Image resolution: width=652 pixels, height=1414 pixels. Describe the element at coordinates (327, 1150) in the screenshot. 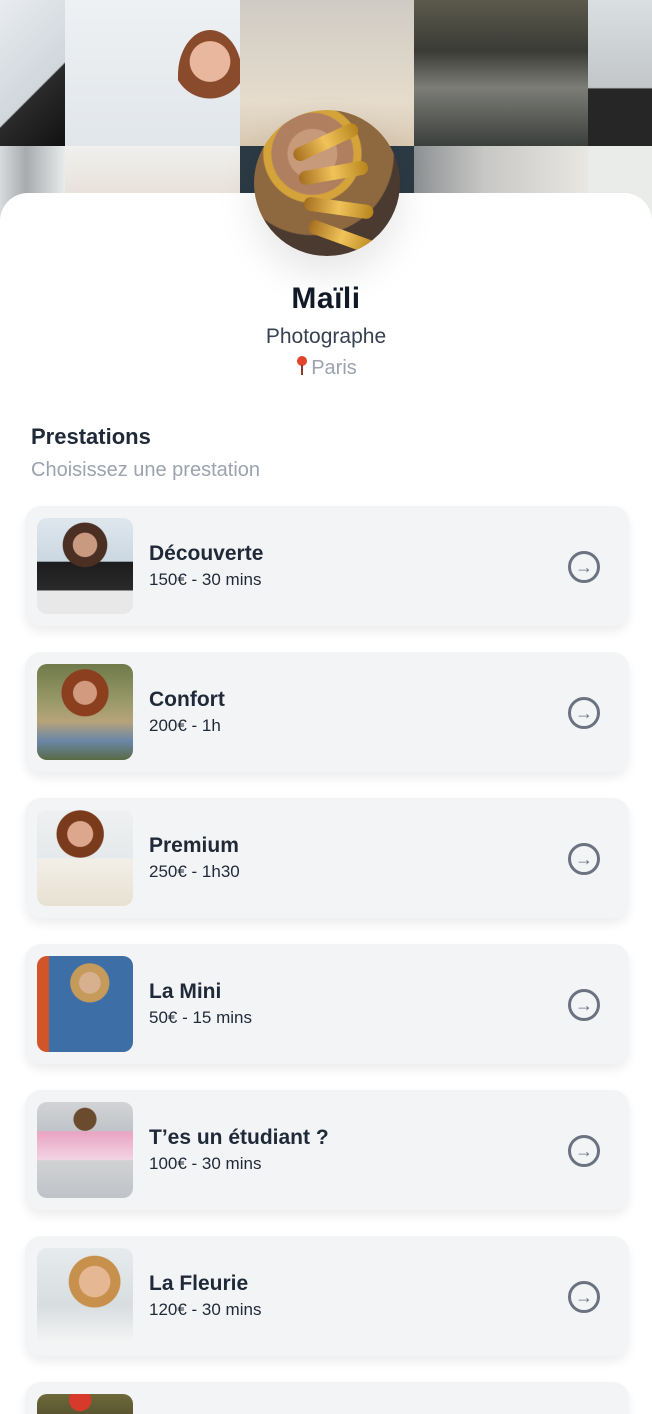

I see `service-card-etudiant: T’es un étudiant ? 100€ - 30 mins →` at that location.